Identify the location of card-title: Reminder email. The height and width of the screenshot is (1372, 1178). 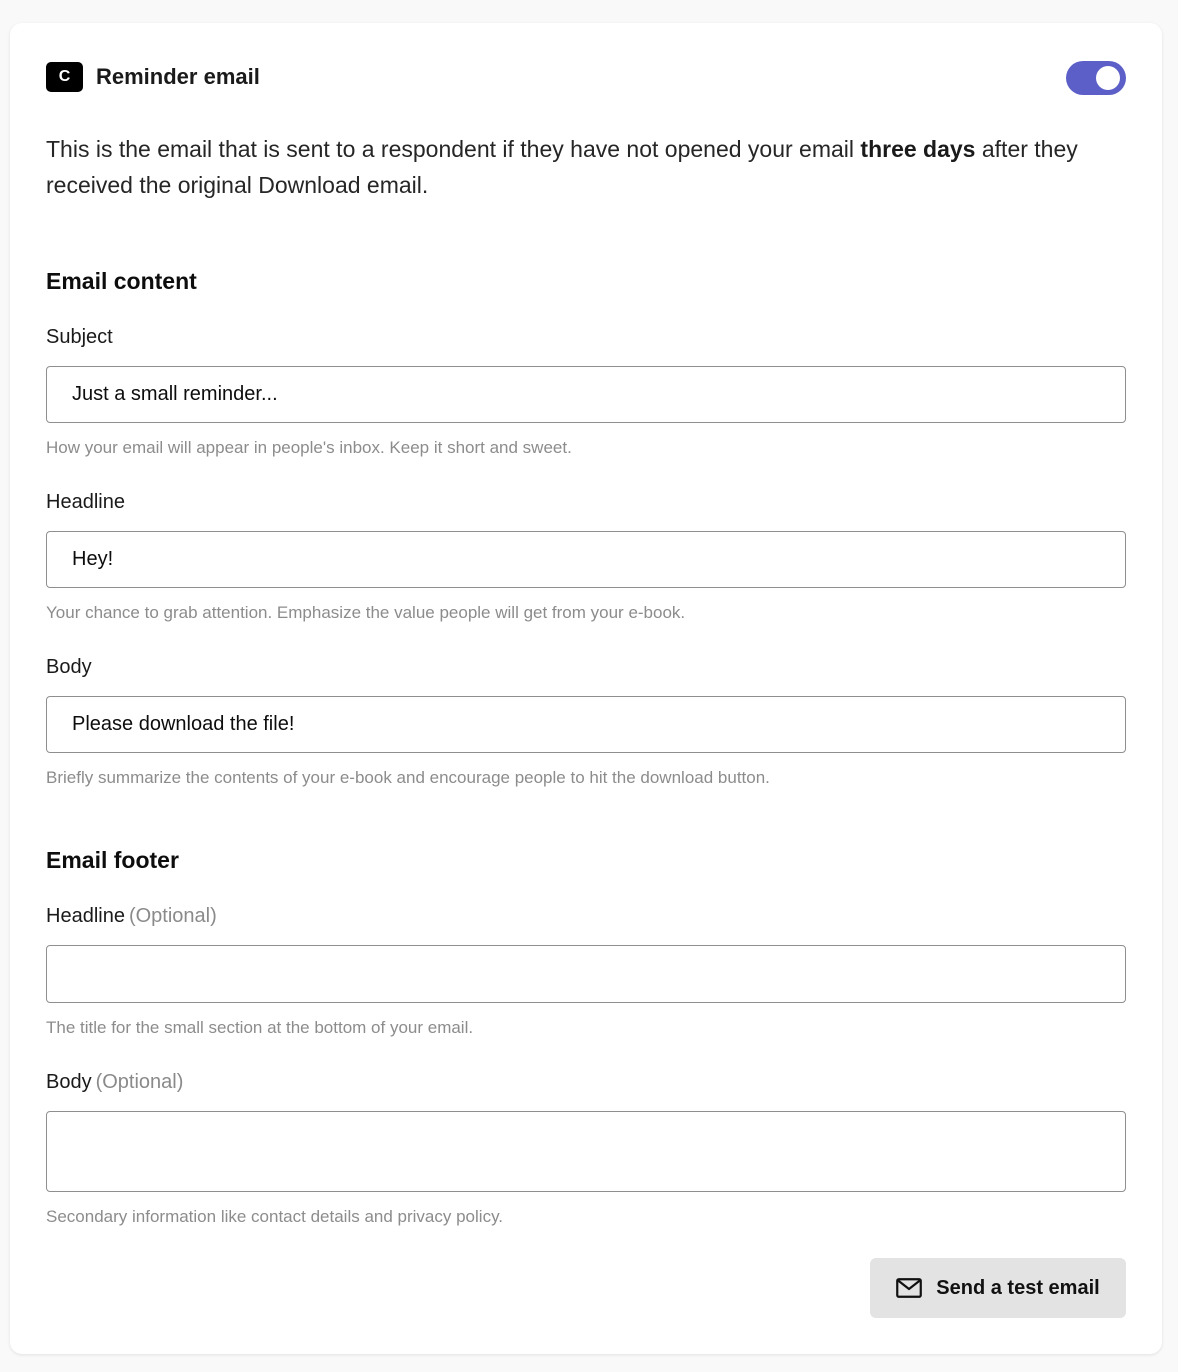
(178, 76).